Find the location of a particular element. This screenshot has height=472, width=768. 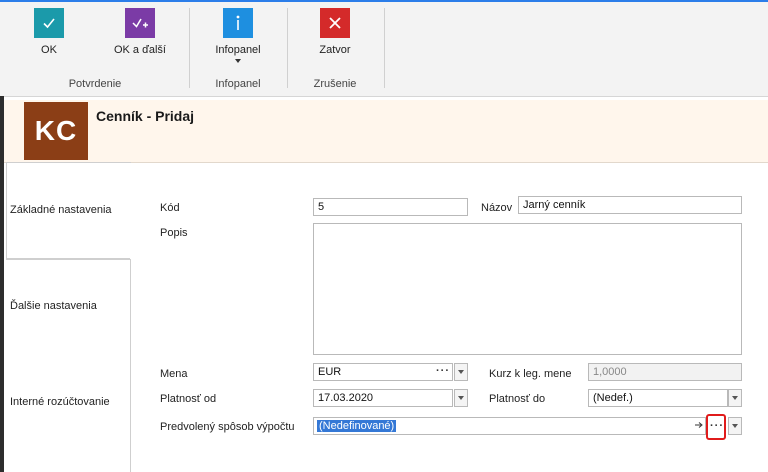

platnost-od-input: 17.03.2020 is located at coordinates (383, 398).